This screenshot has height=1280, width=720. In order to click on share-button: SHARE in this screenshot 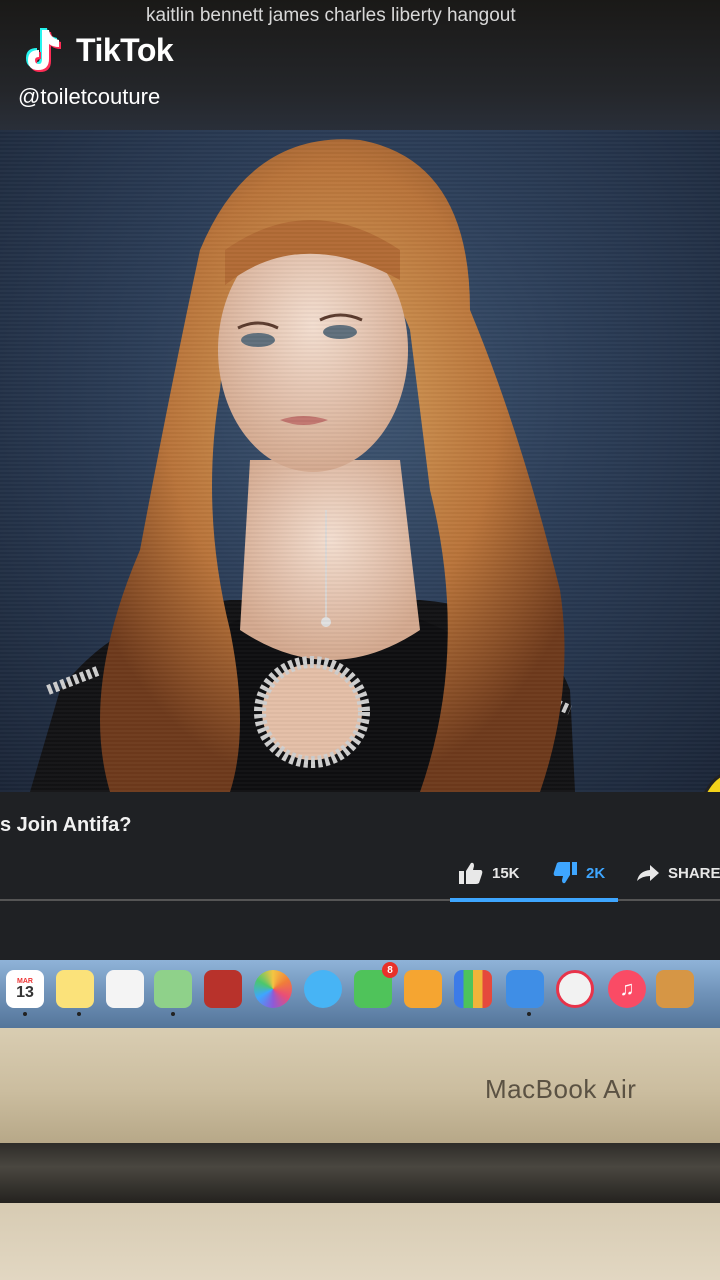, I will do `click(678, 873)`.